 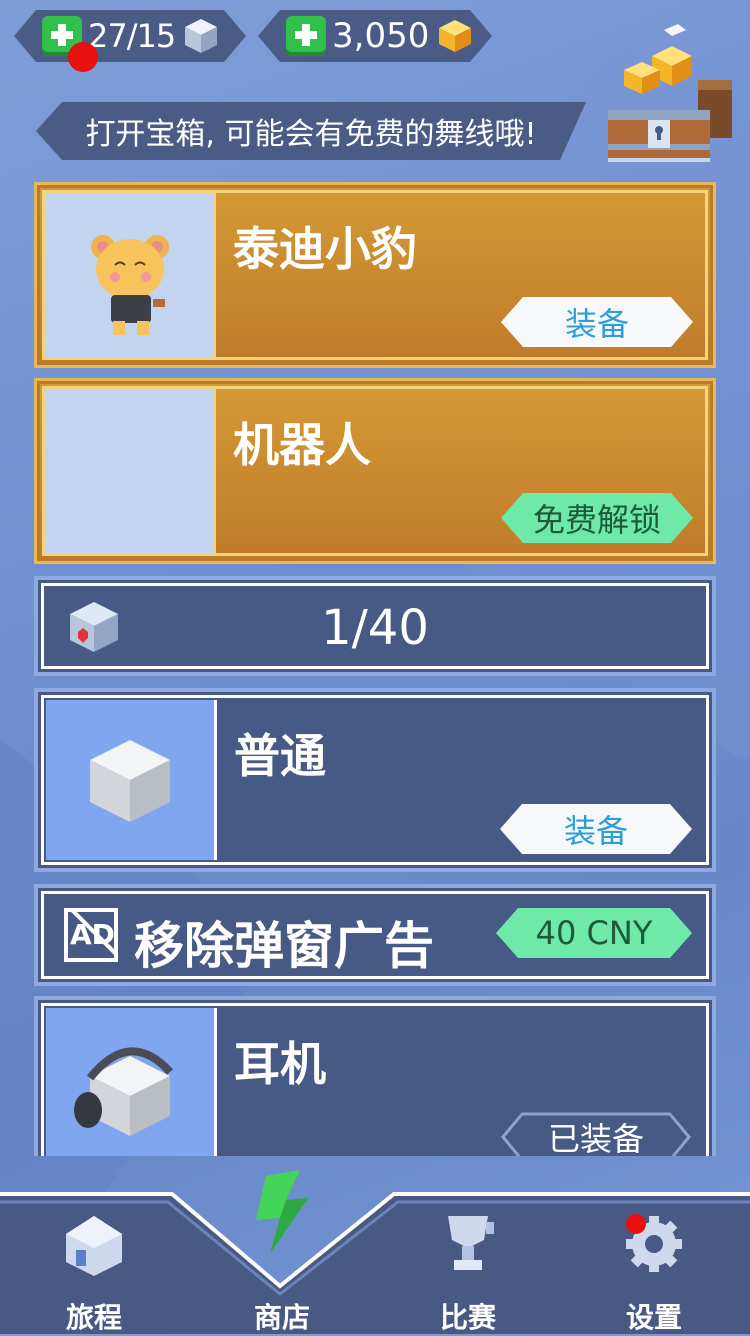 I want to click on coins-value: 3,050, so click(x=381, y=36).